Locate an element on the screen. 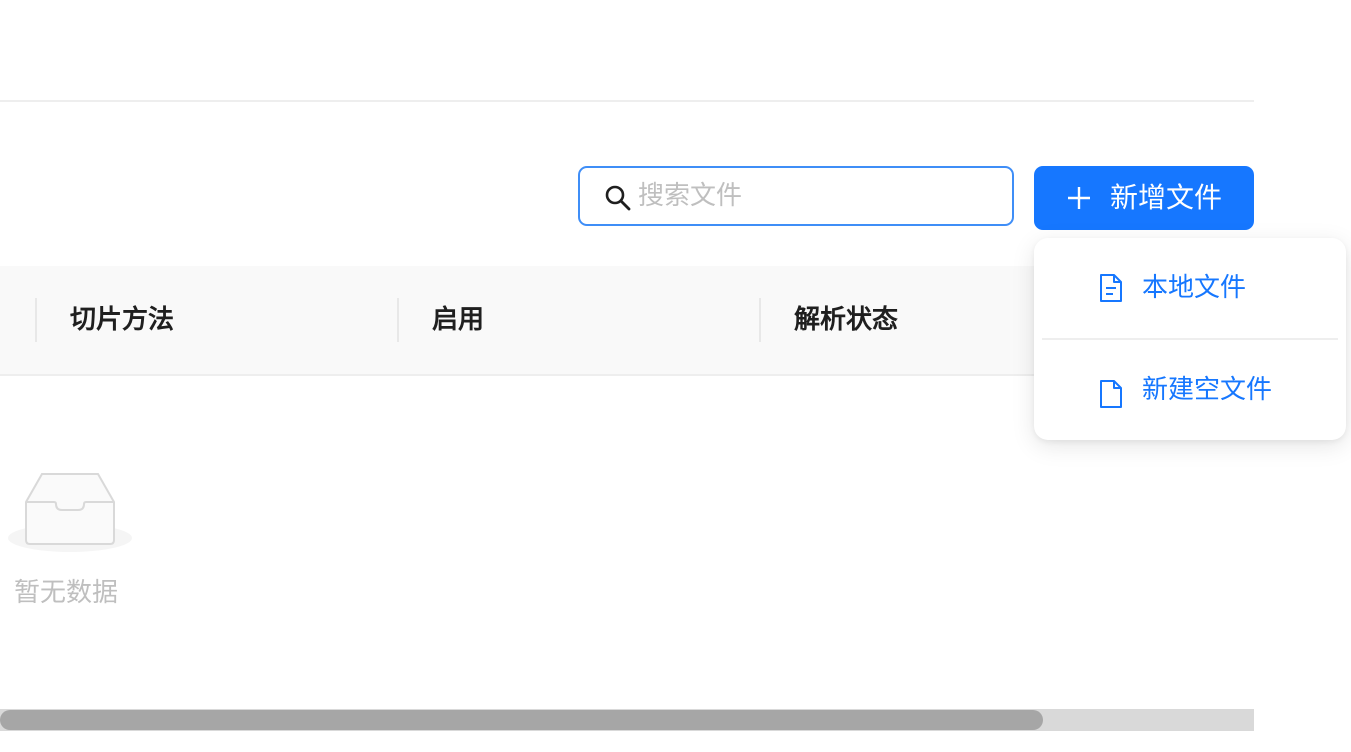 This screenshot has width=1351, height=752. menu-item-label: 新建空文件 is located at coordinates (1207, 390).